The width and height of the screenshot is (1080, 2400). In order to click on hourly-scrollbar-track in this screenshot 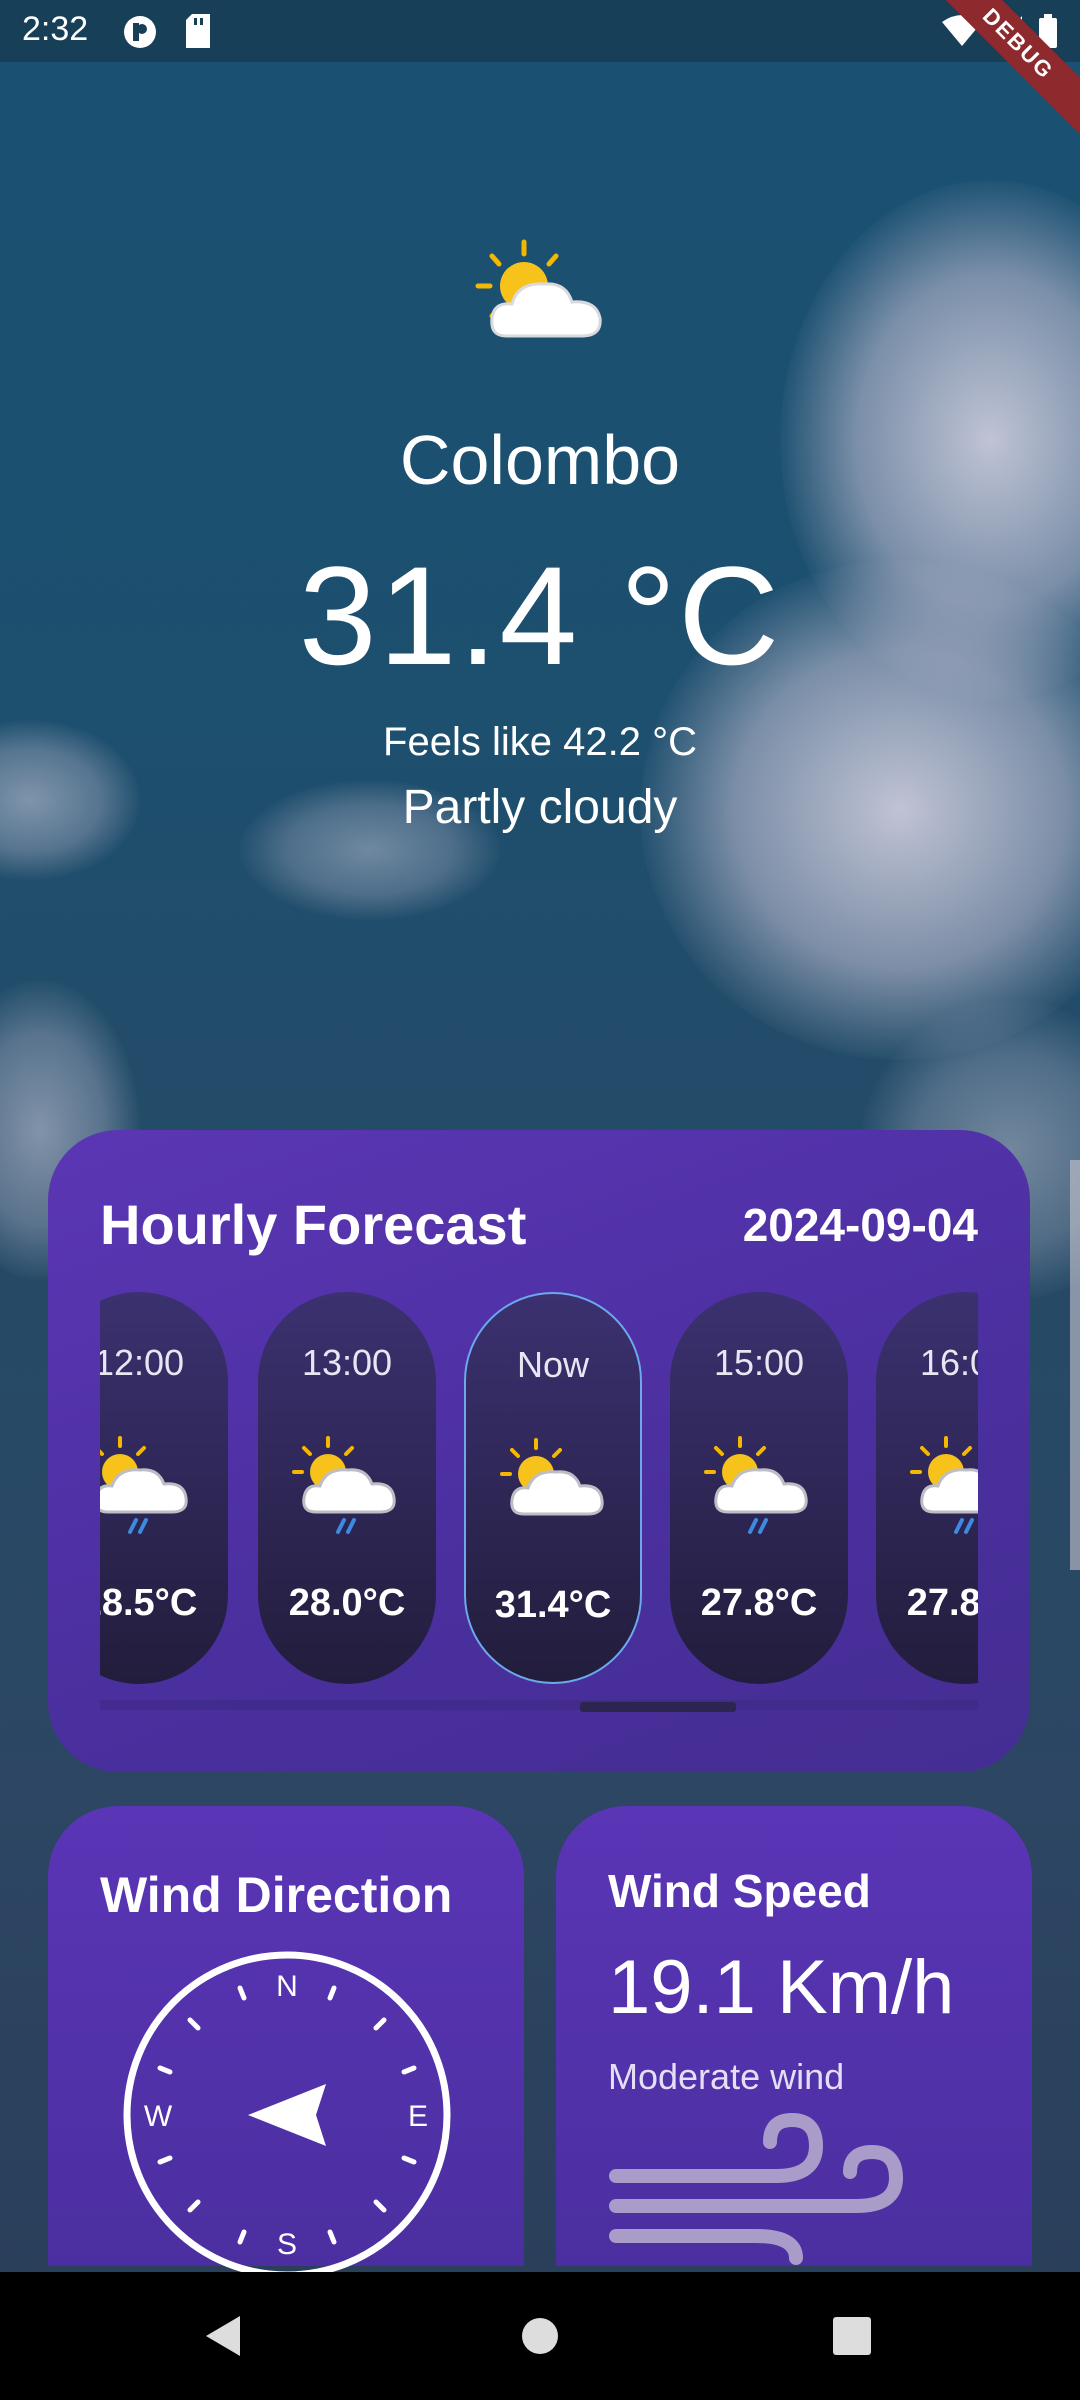, I will do `click(539, 1705)`.